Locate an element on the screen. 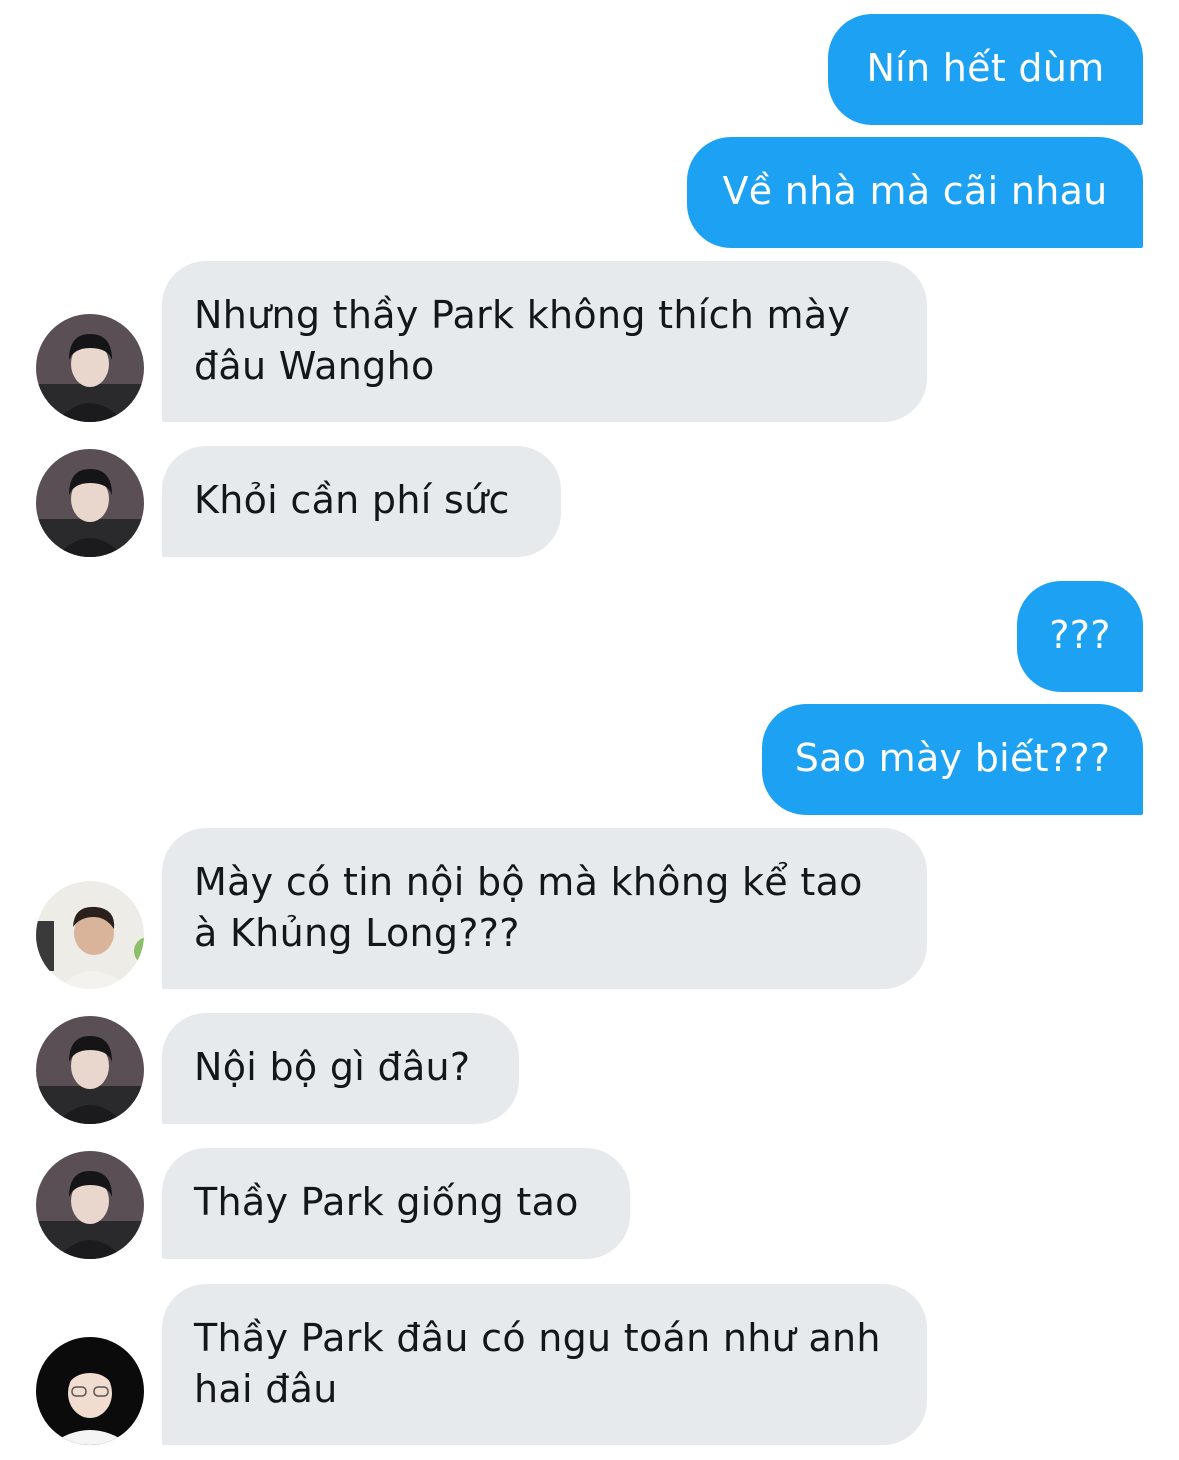 Image resolution: width=1179 pixels, height=1460 pixels. message-bubble-outgoing: Nín hết dùm is located at coordinates (985, 69).